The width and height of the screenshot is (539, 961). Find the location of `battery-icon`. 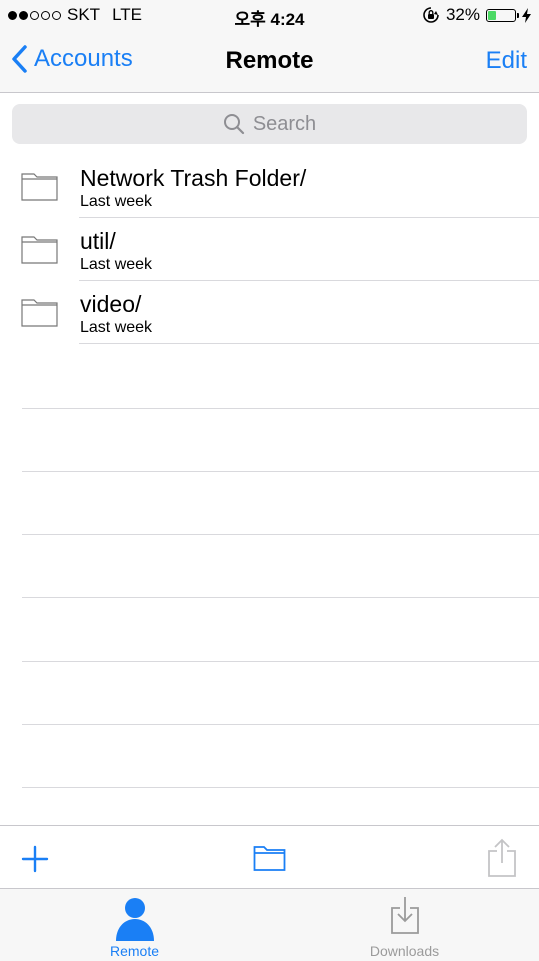

battery-icon is located at coordinates (502, 15).